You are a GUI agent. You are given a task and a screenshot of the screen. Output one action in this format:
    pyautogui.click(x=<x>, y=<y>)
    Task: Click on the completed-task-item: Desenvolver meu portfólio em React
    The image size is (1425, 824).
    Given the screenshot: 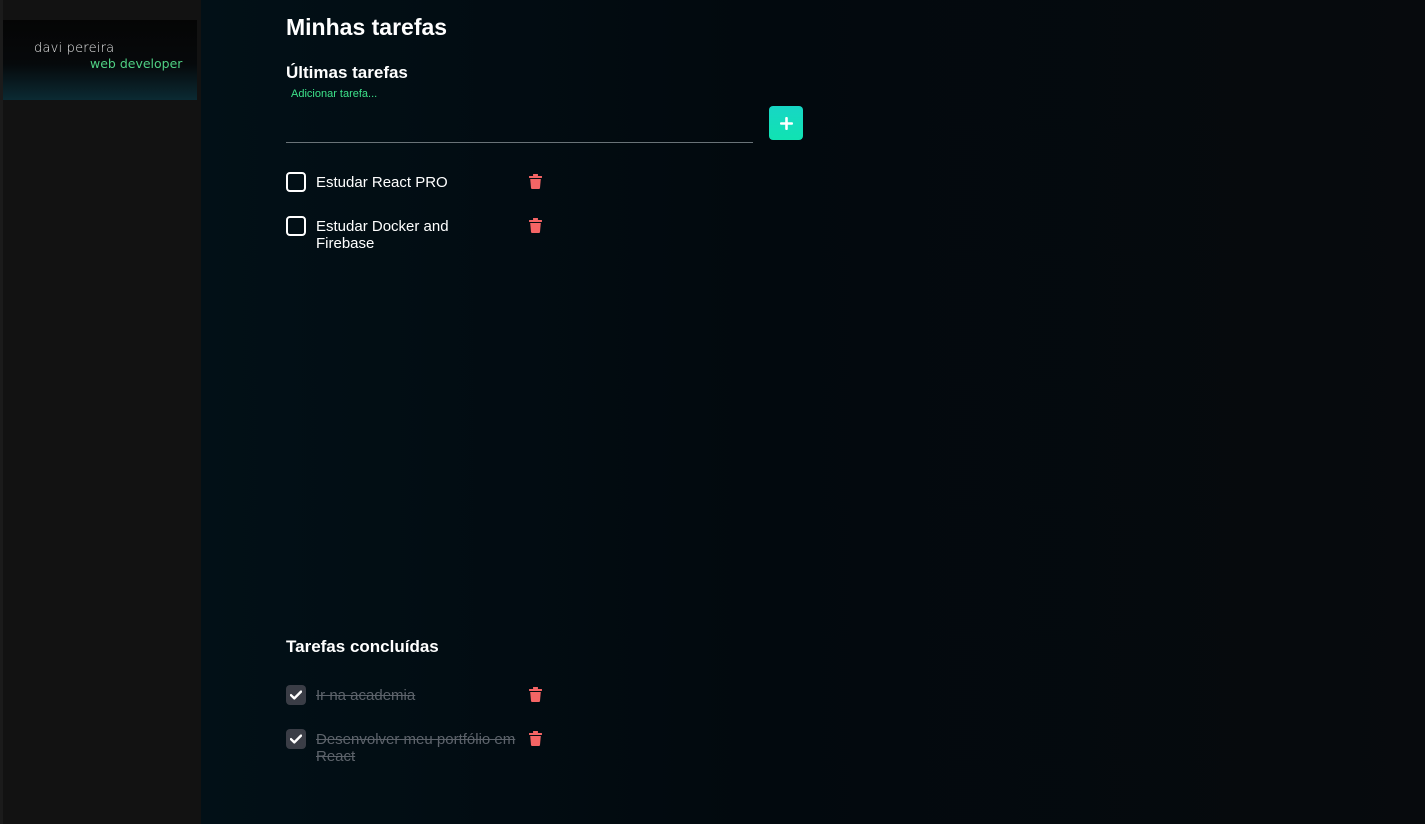 What is the action you would take?
    pyautogui.click(x=421, y=749)
    